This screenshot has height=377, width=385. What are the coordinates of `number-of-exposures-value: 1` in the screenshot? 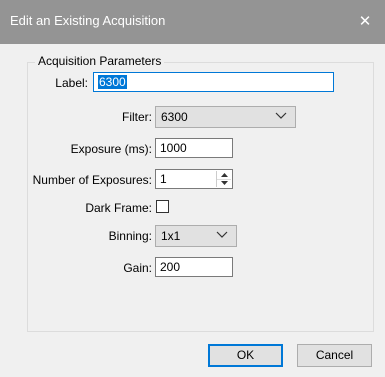 It's located at (163, 179).